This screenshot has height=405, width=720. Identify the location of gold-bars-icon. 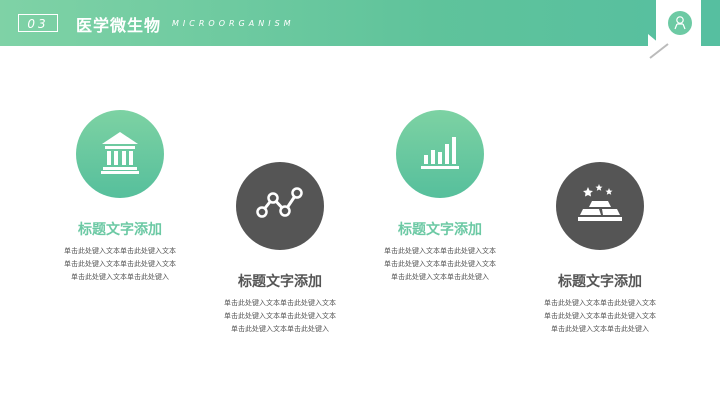
(600, 206).